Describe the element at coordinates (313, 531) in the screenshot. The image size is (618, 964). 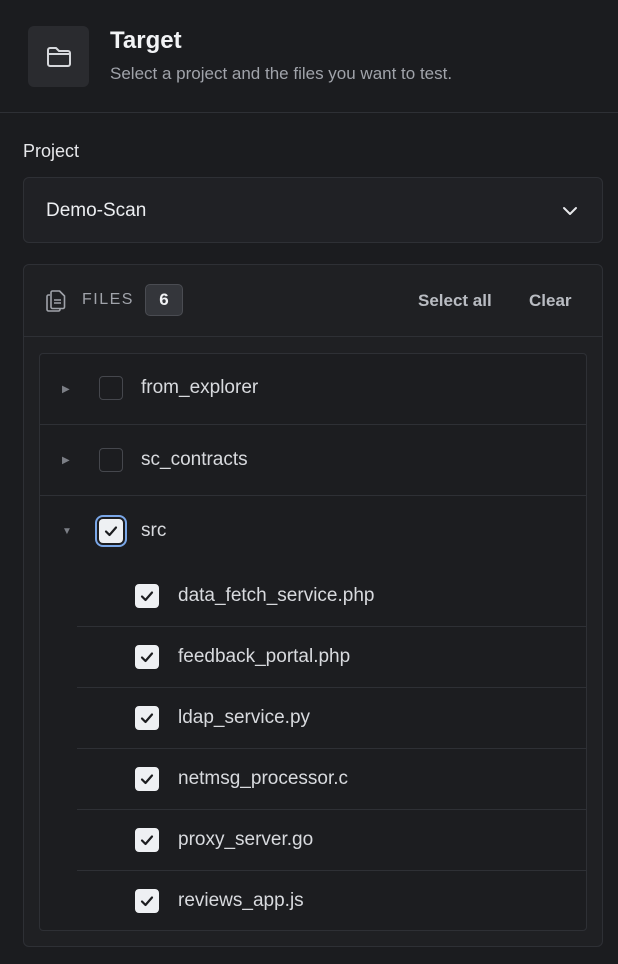
I see `tree-folder-src: ▼ src` at that location.